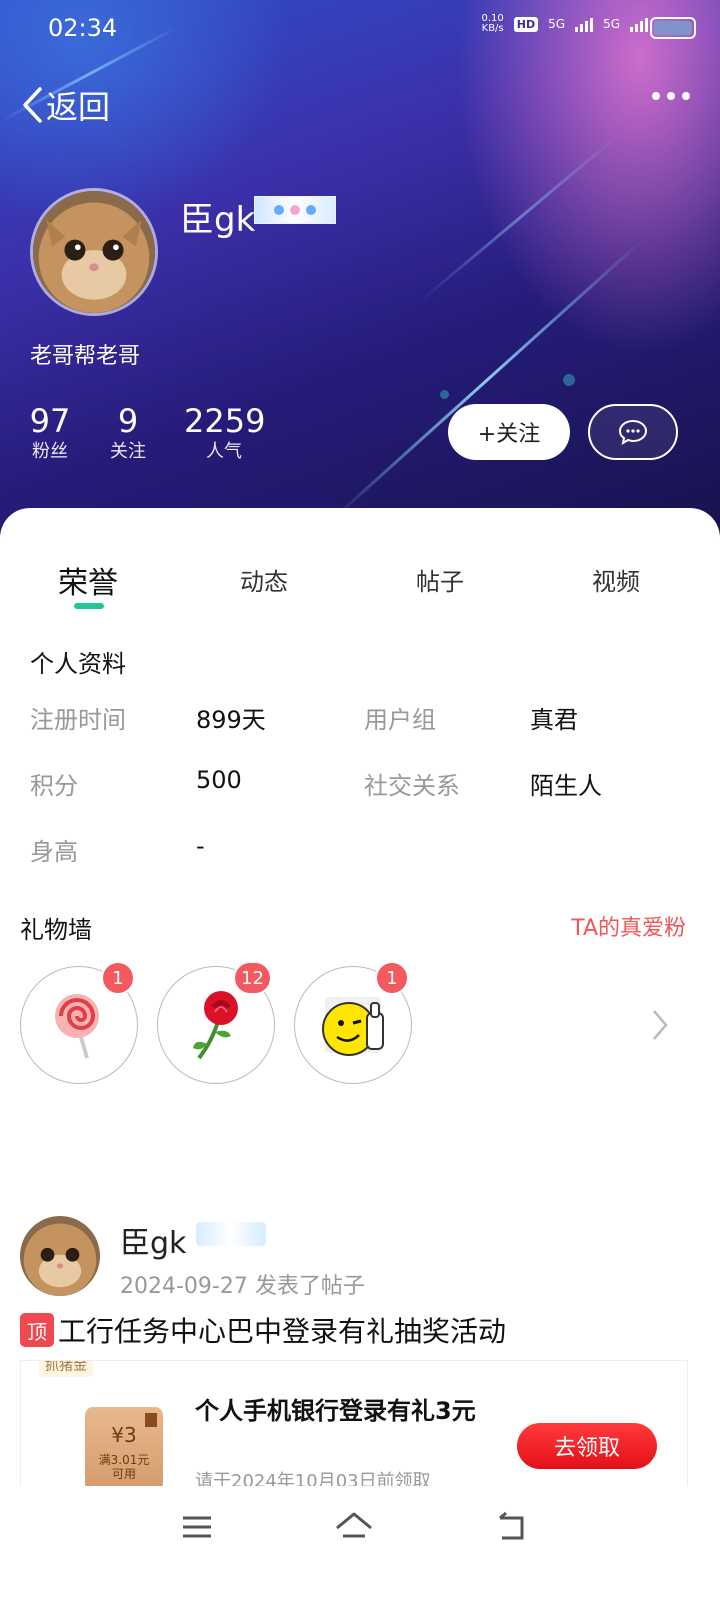 The image size is (720, 1600). I want to click on avatar, so click(94, 252).